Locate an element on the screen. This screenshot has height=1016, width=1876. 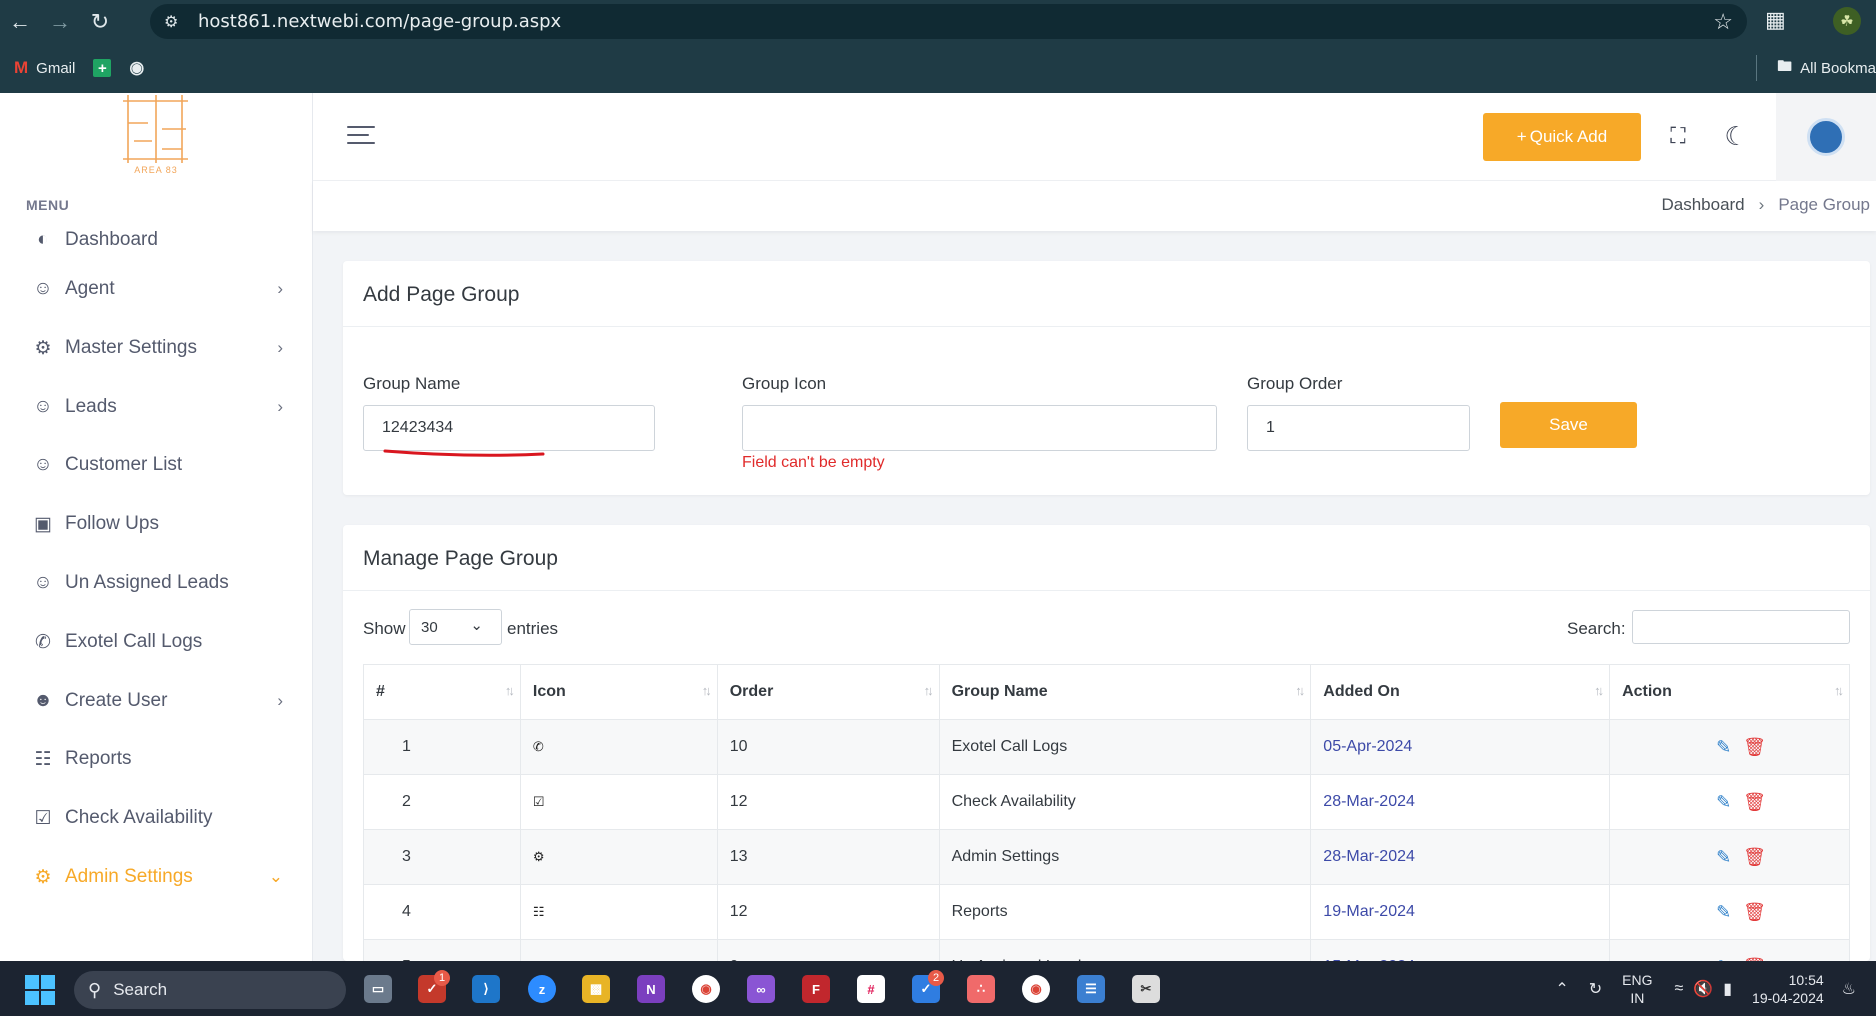
reload-icon: ↻ is located at coordinates (100, 21).